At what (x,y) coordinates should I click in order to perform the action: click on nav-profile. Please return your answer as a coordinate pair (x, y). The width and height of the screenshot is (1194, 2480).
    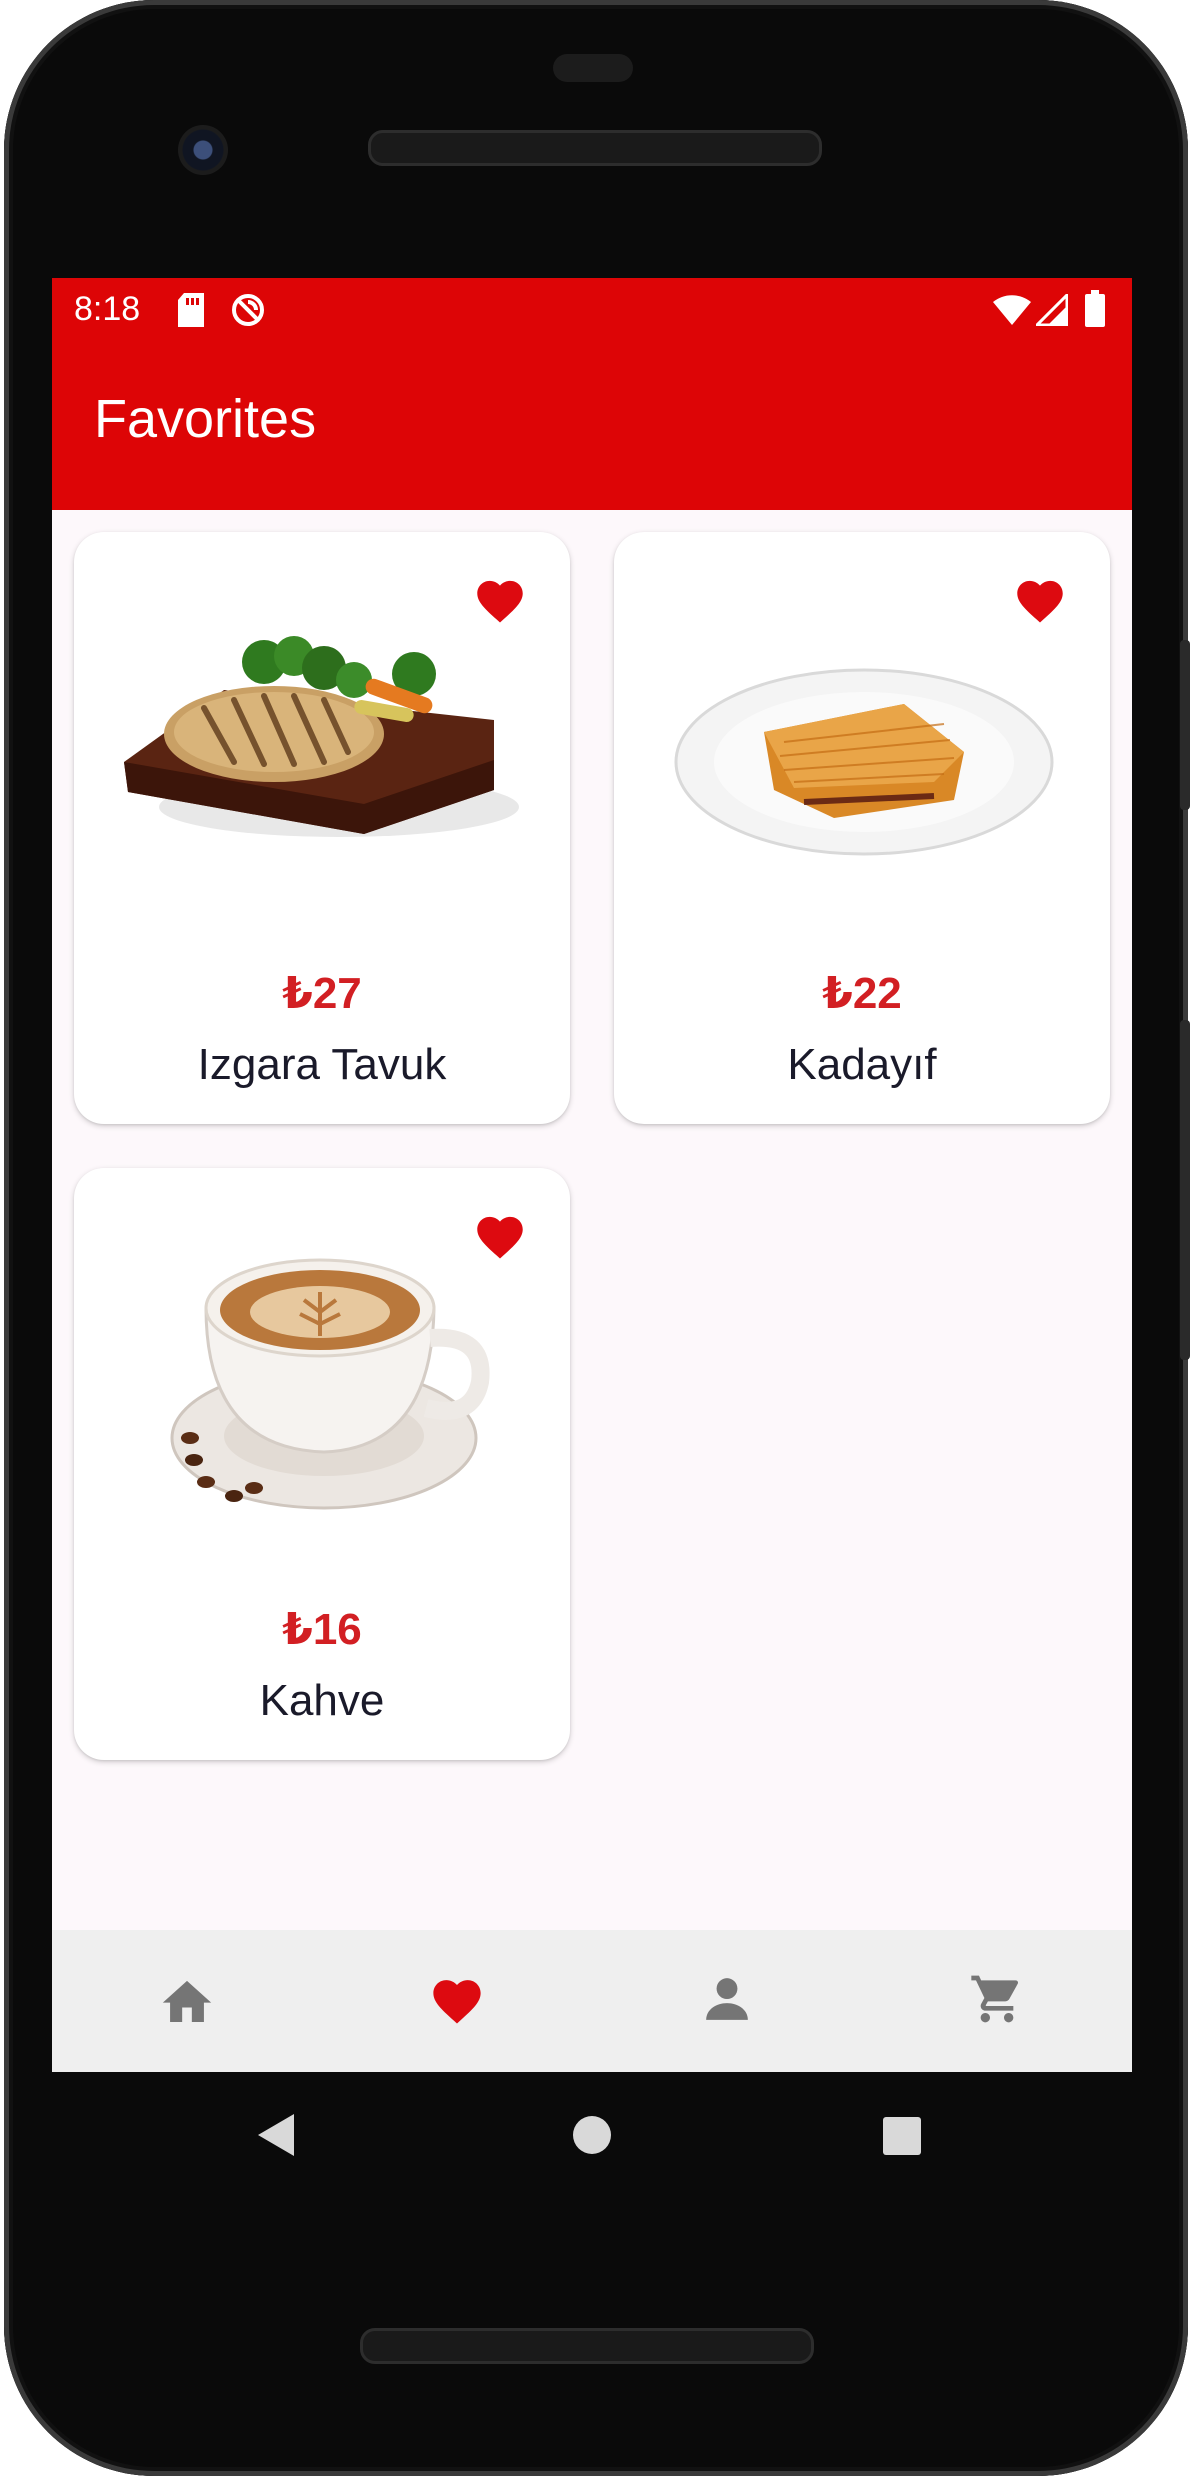
    Looking at the image, I should click on (727, 2001).